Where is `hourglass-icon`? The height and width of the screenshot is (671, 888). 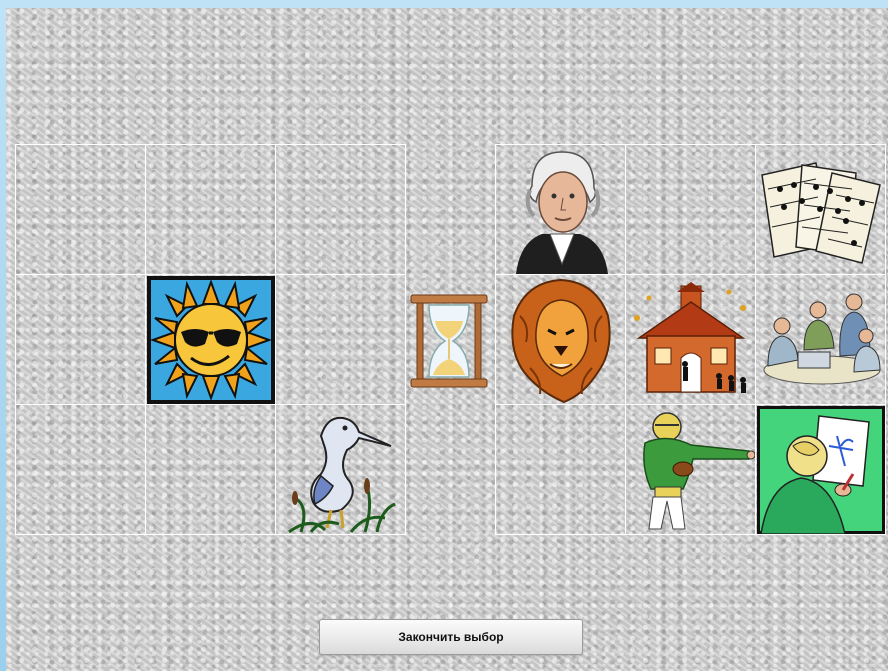
hourglass-icon is located at coordinates (449, 341).